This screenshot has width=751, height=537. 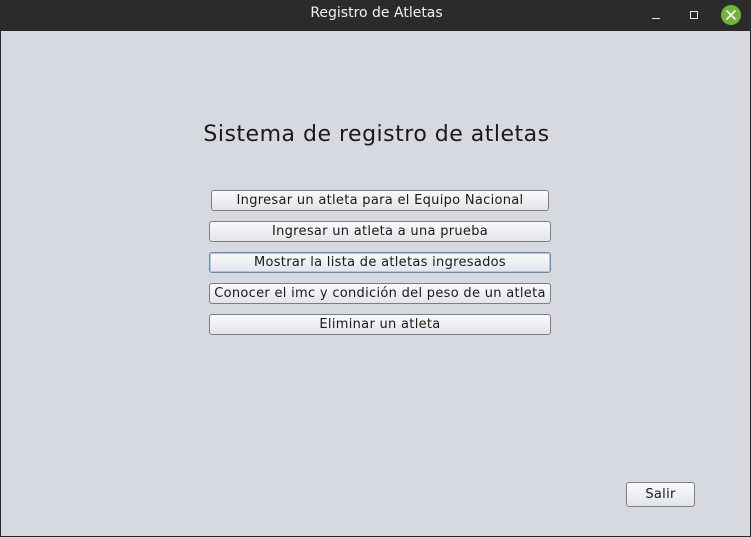 I want to click on delete-athlete-button: Eliminar un atleta, so click(x=380, y=324).